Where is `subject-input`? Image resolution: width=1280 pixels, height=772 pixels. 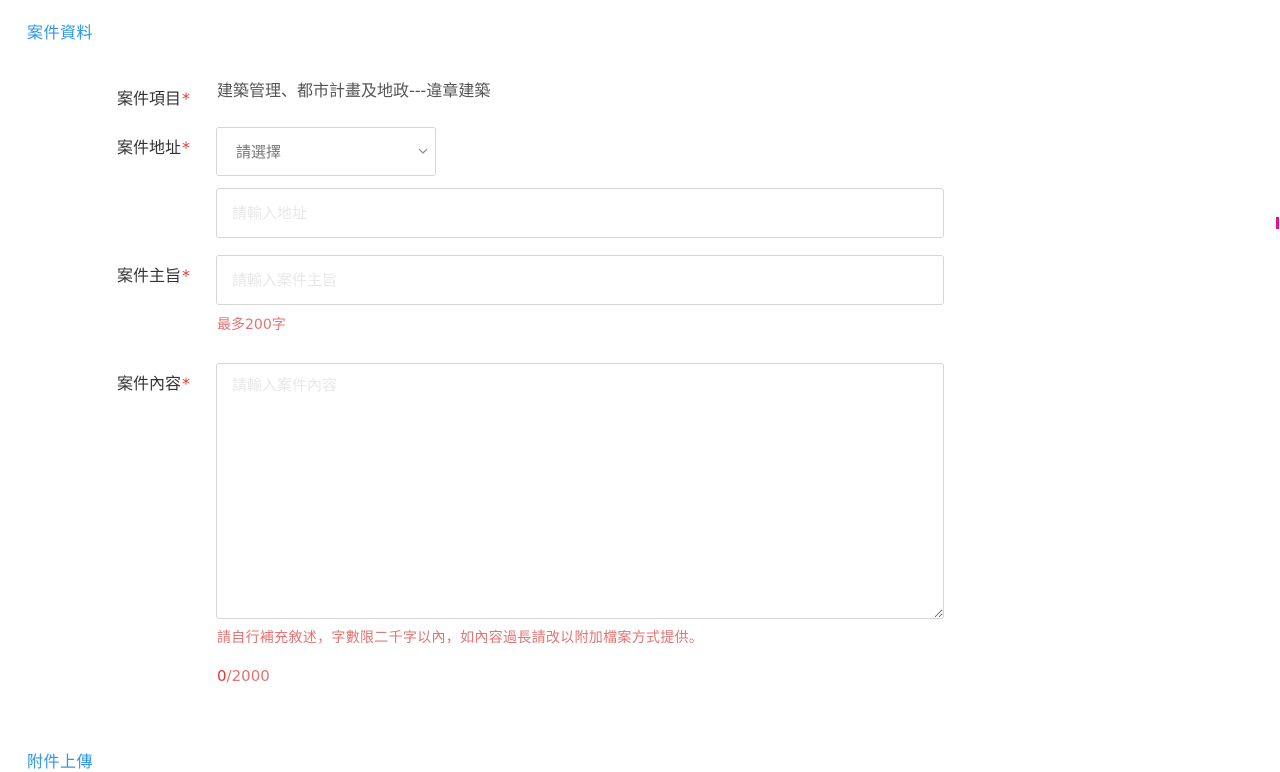 subject-input is located at coordinates (580, 280).